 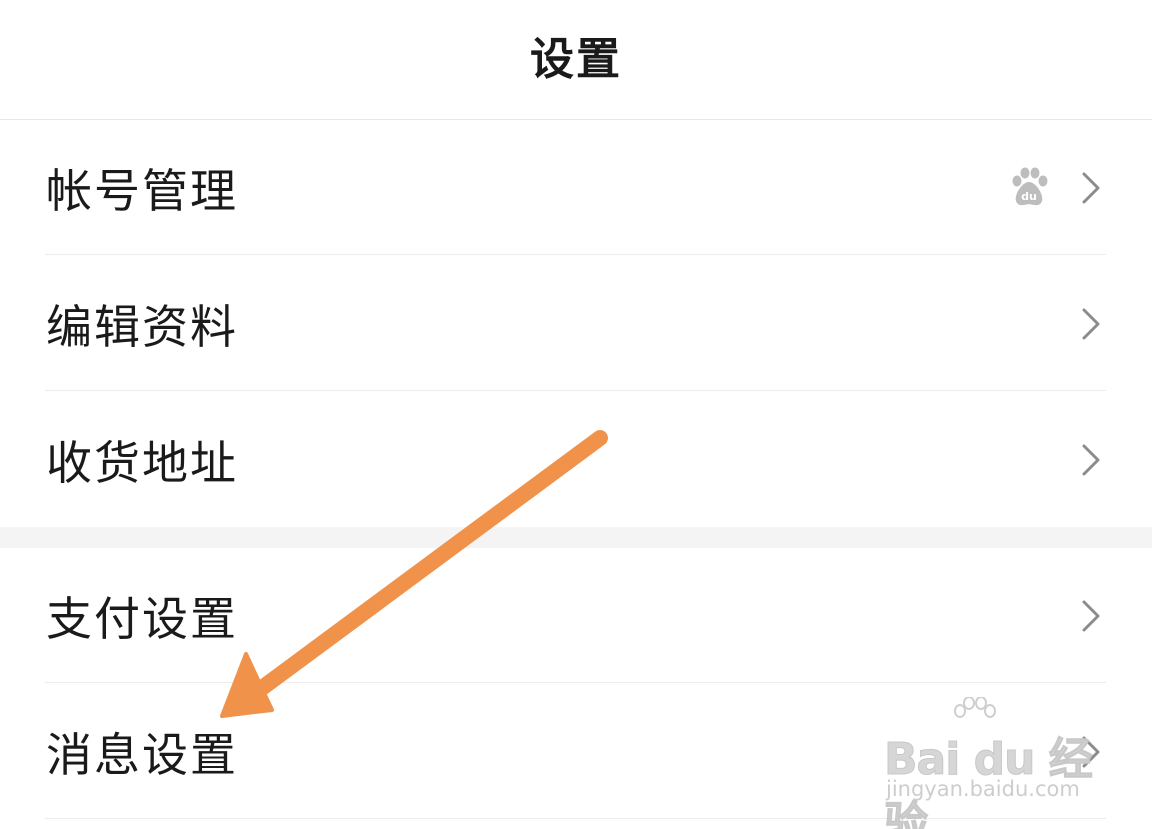 What do you see at coordinates (142, 618) in the screenshot?
I see `settings-item-label: 支付设置` at bounding box center [142, 618].